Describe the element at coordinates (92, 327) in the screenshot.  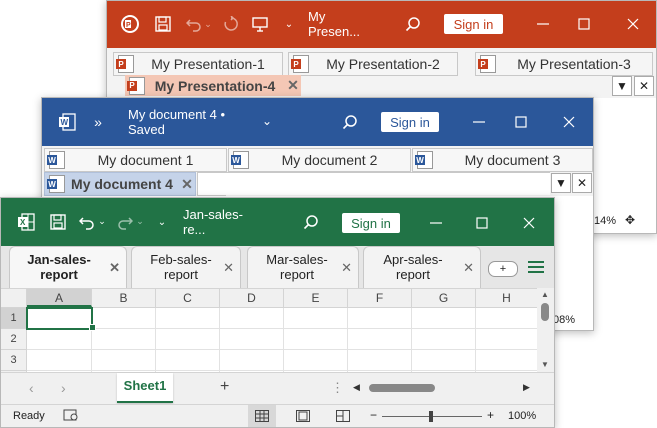
I see `fill-handle` at that location.